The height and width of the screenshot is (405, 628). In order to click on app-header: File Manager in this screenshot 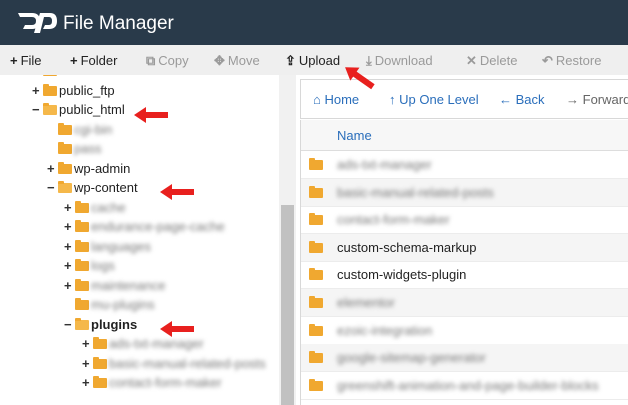, I will do `click(314, 22)`.